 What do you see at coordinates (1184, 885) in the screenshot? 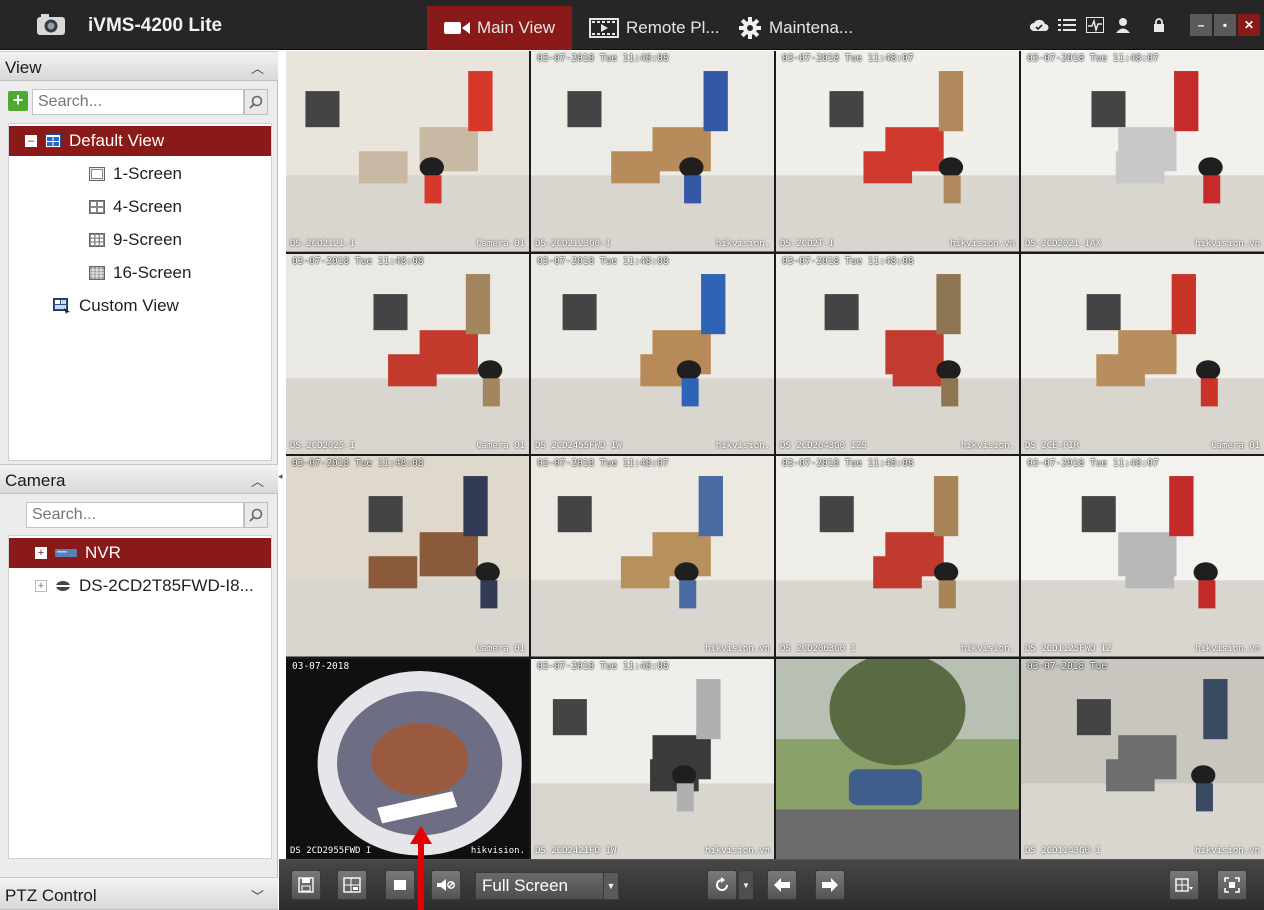
I see `window-division-button` at bounding box center [1184, 885].